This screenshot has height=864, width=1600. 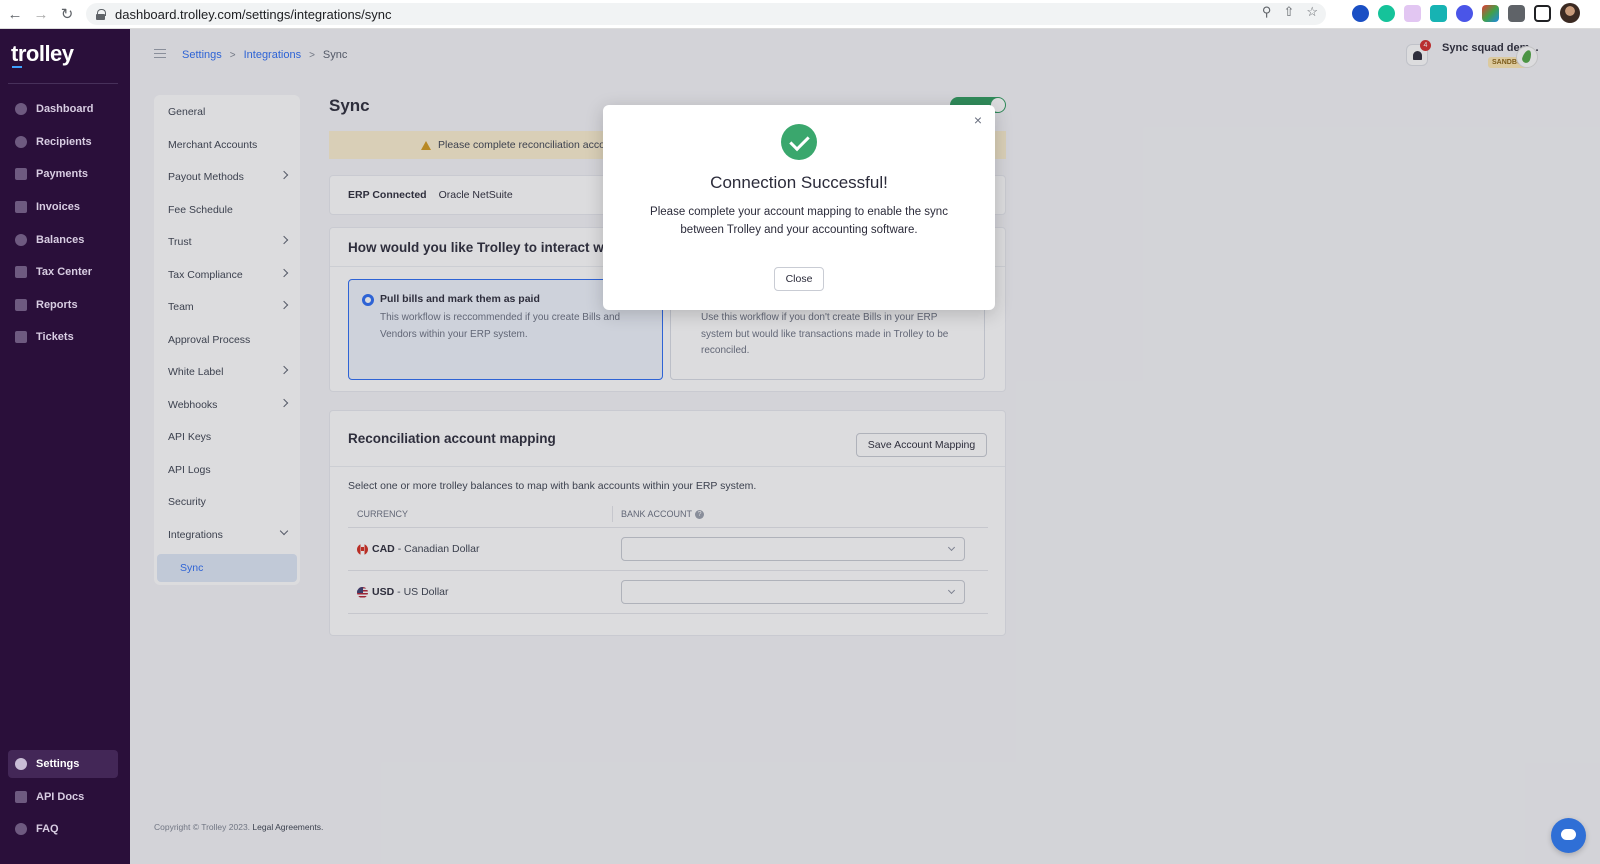 What do you see at coordinates (21, 207) in the screenshot?
I see `invoices-icon` at bounding box center [21, 207].